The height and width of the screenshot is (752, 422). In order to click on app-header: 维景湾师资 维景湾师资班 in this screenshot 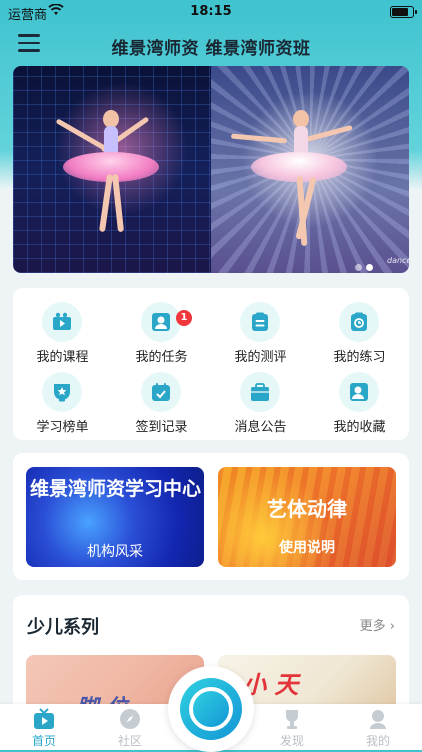, I will do `click(211, 46)`.